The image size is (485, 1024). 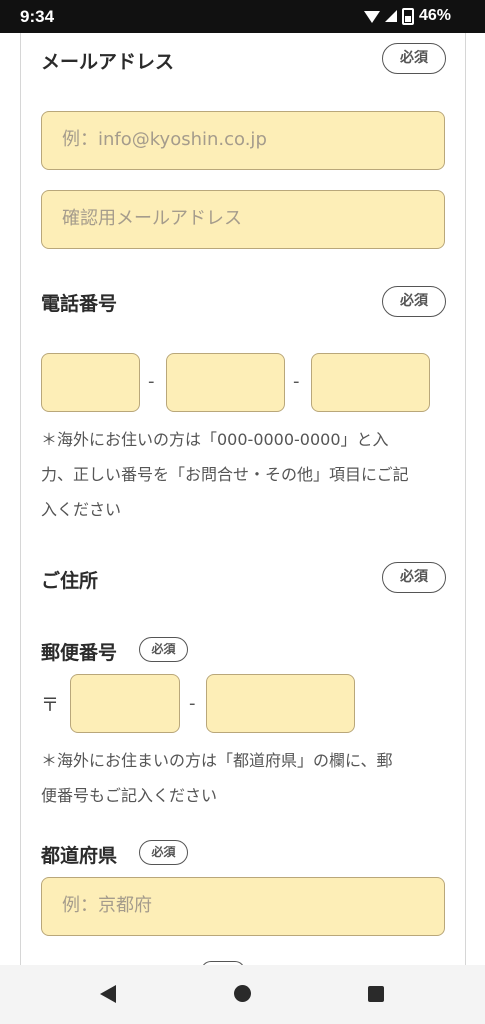 I want to click on battery-icon, so click(x=407, y=16).